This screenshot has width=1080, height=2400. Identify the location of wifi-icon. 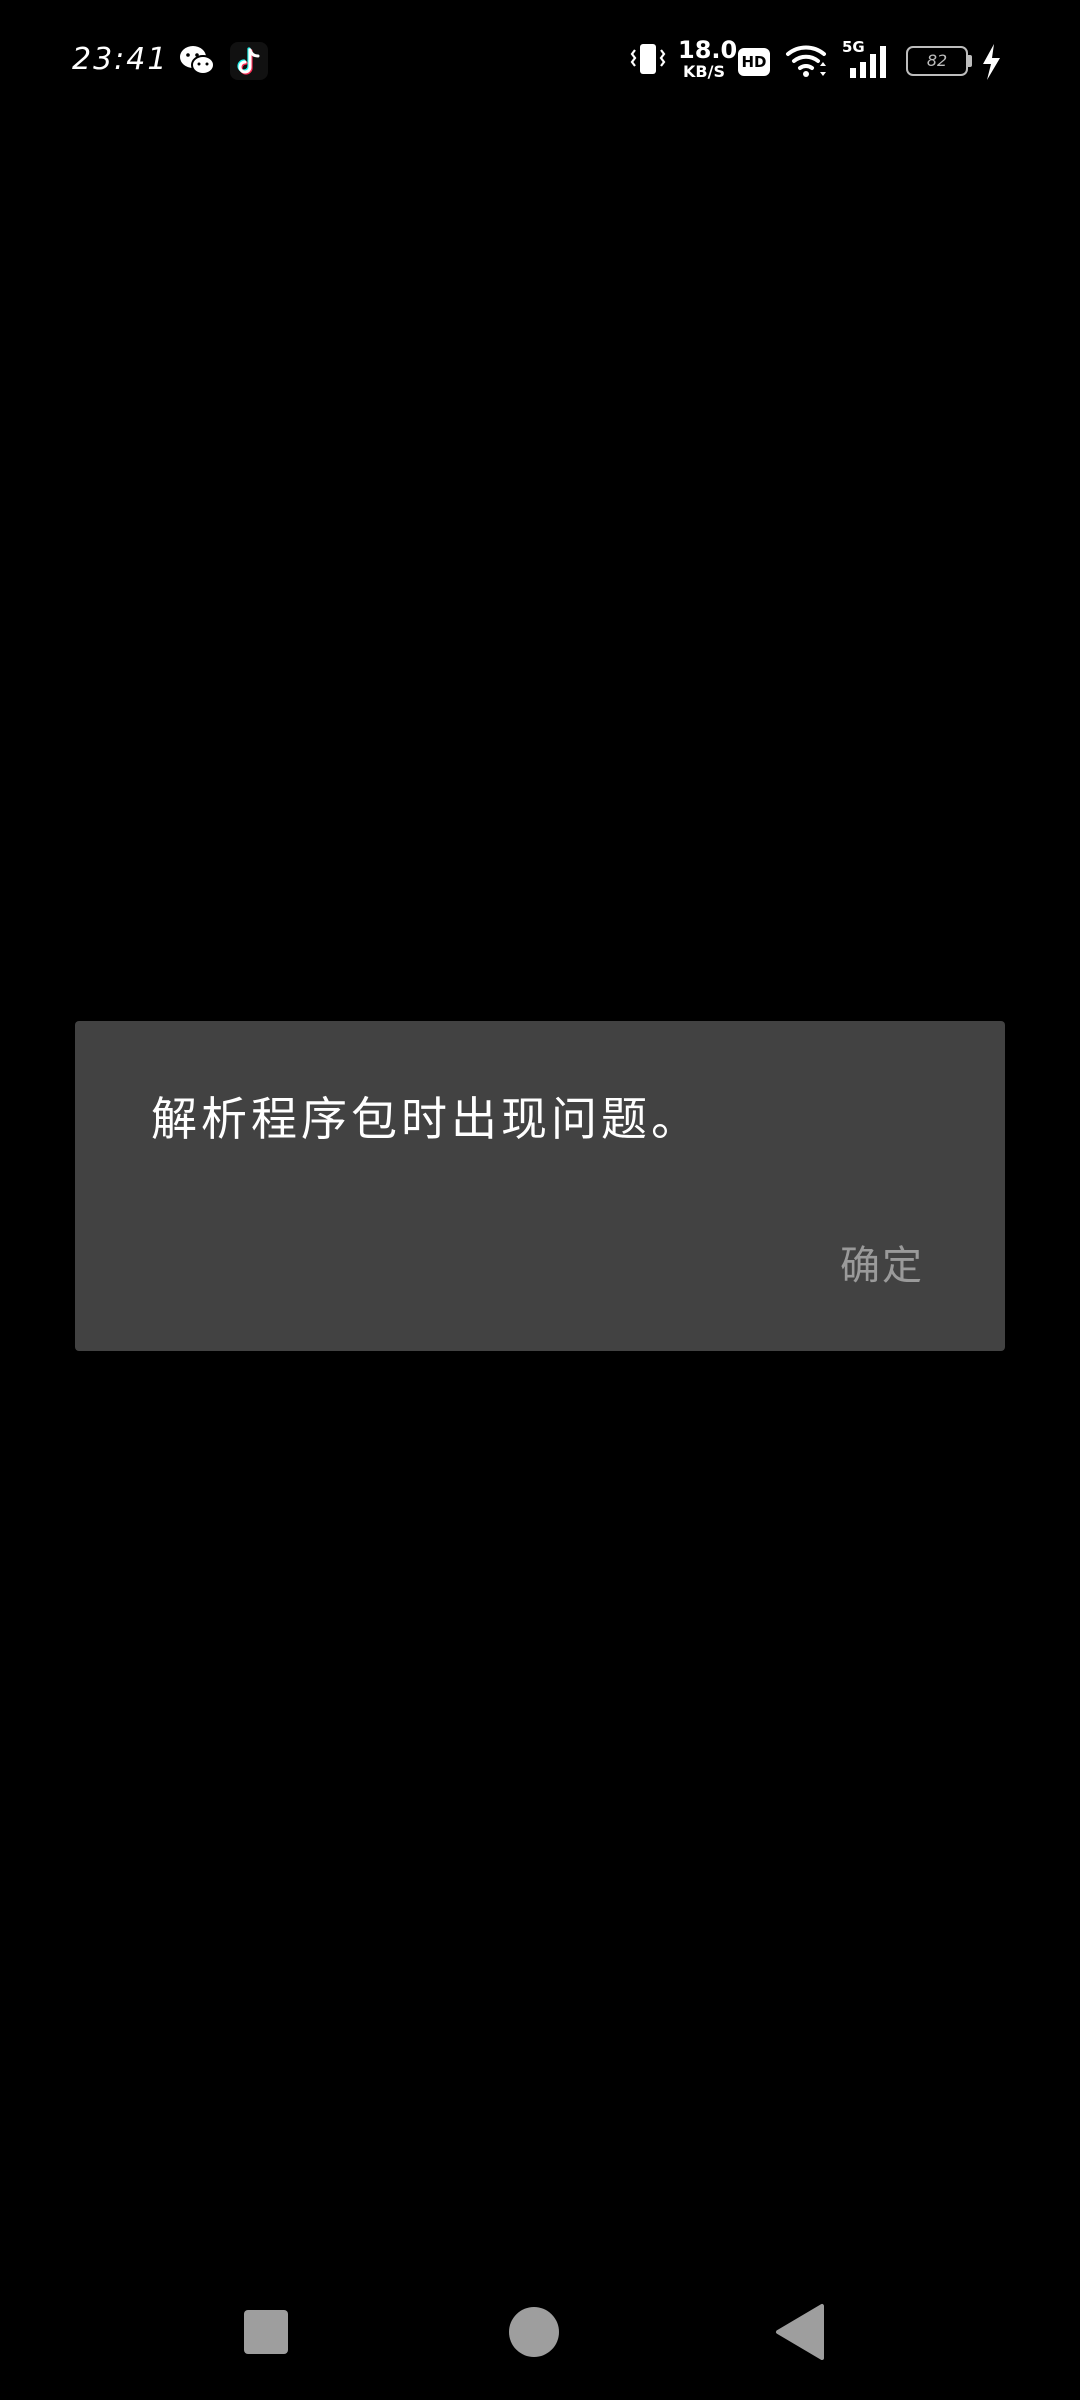
(808, 62).